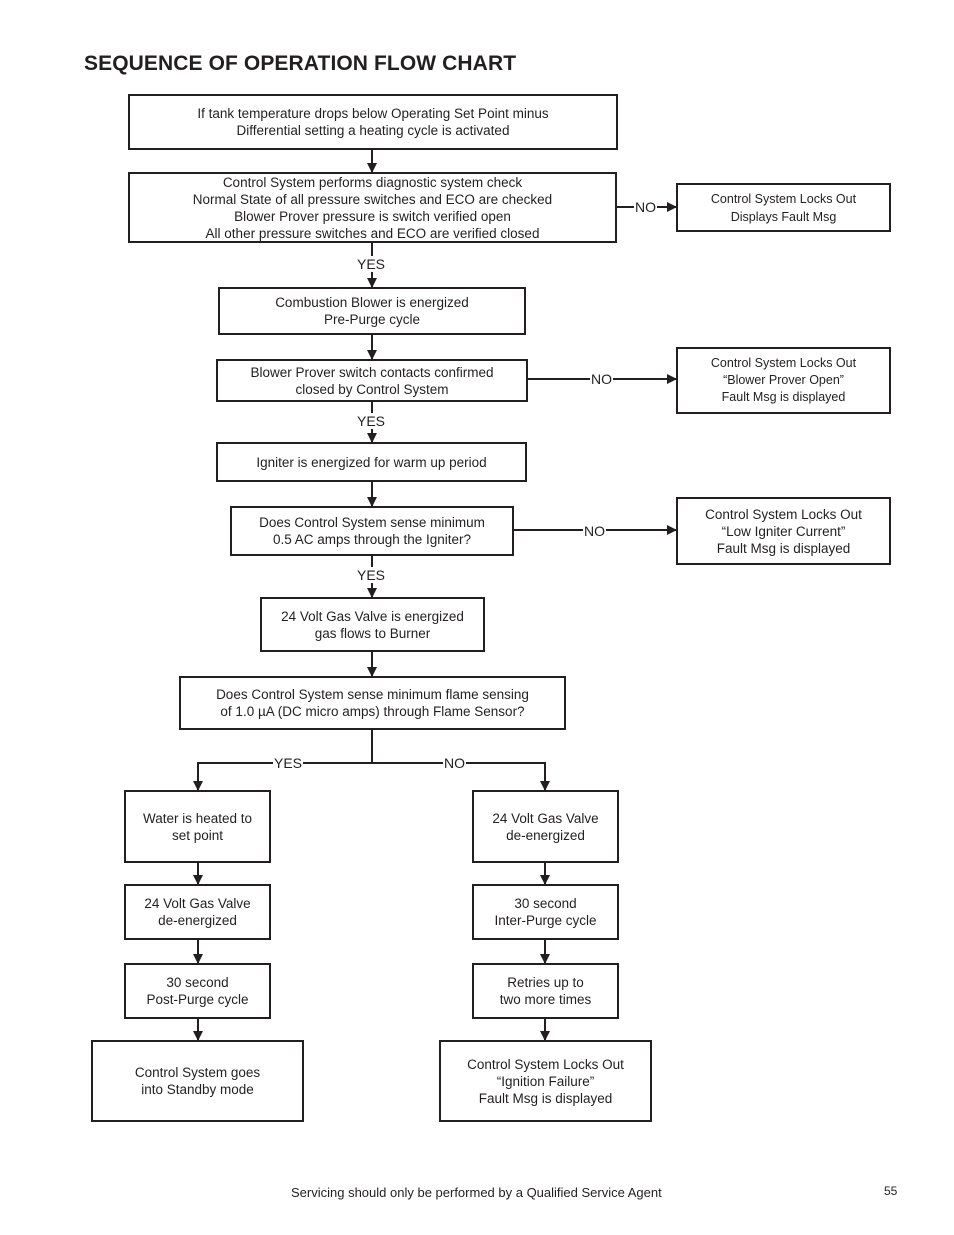 The width and height of the screenshot is (954, 1235). Describe the element at coordinates (372, 389) in the screenshot. I see `step-text-line: closed by Control System` at that location.